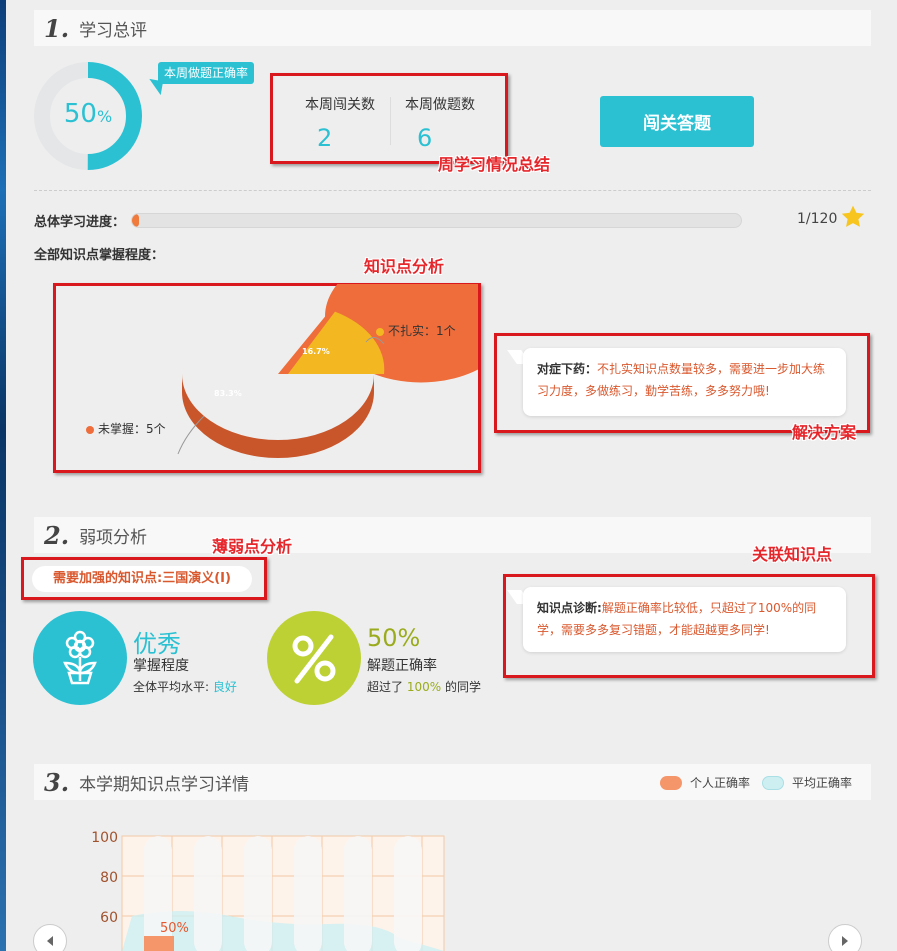  Describe the element at coordinates (268, 890) in the screenshot. I see `knowledge-detail-chart: 50% 100 80 60` at that location.